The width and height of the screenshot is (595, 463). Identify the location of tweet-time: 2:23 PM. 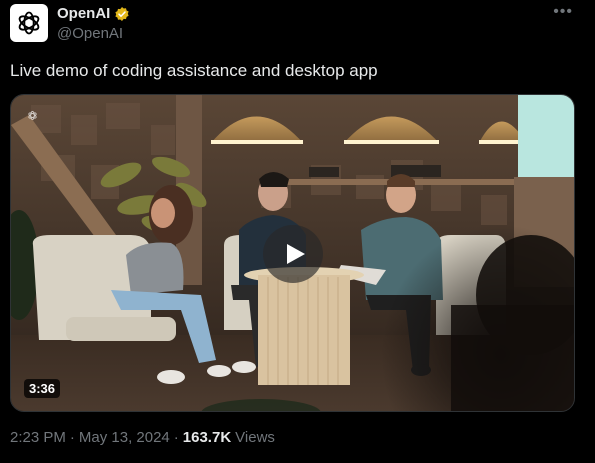
(38, 437).